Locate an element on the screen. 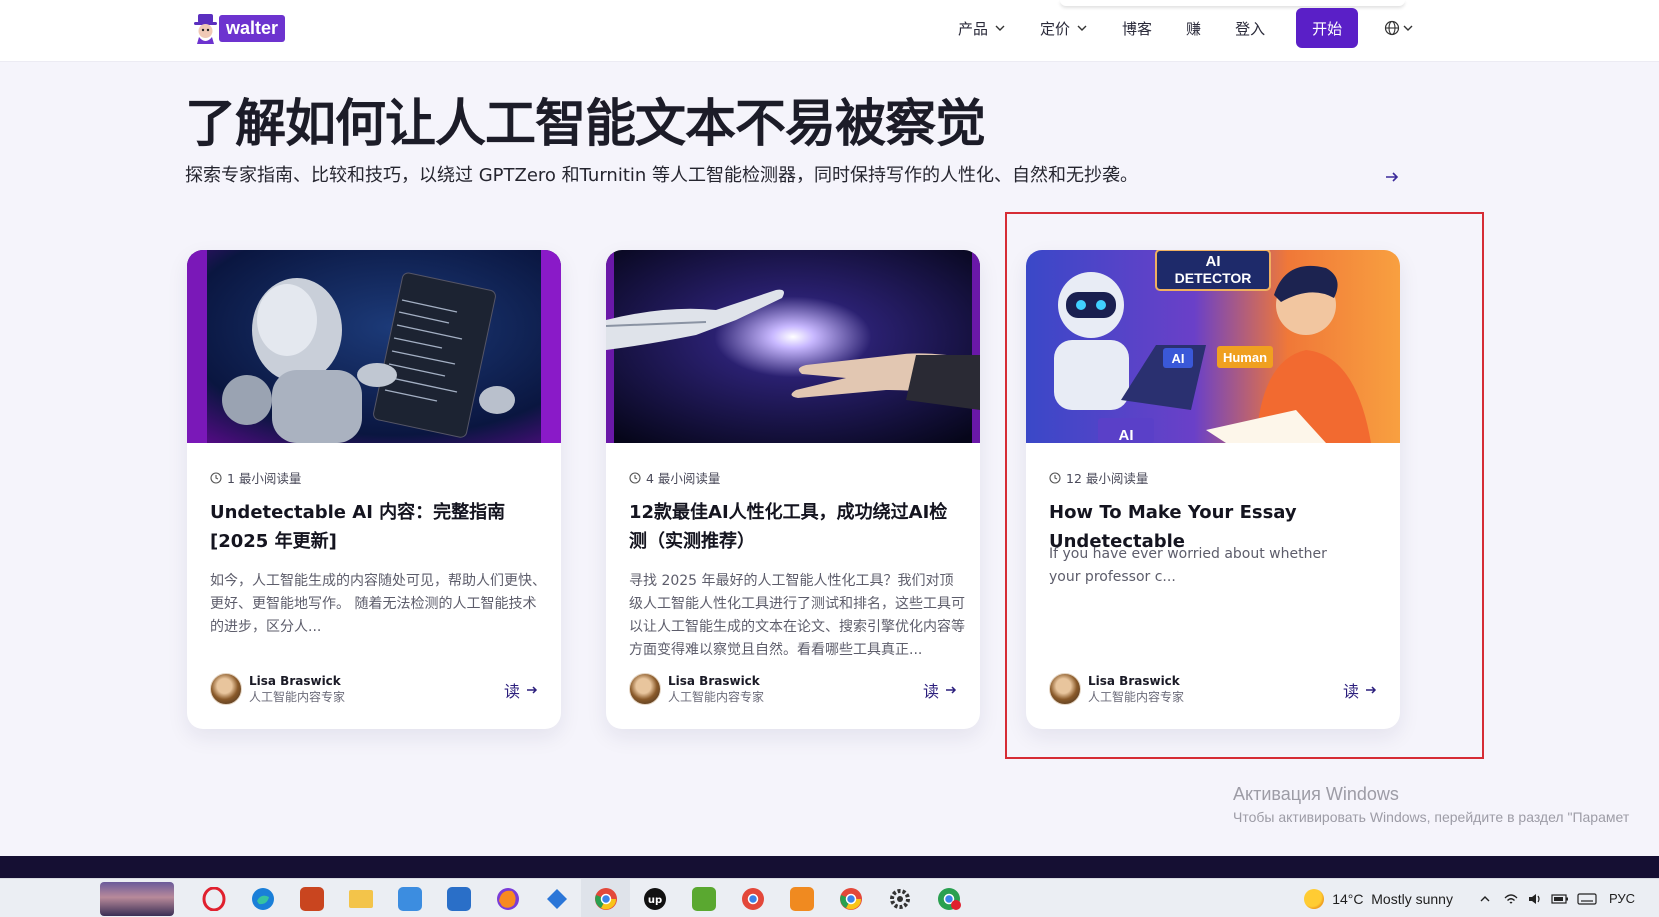  taskbar-thumbnail is located at coordinates (137, 899).